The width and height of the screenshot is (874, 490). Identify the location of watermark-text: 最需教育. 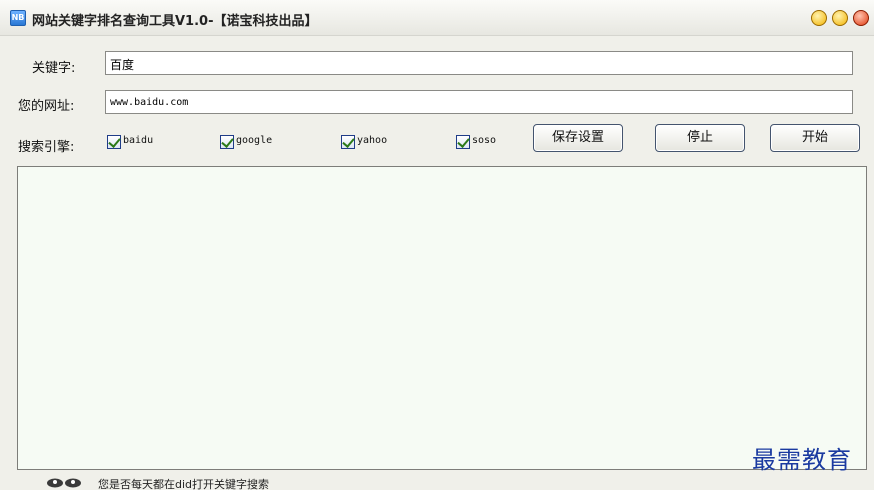
(802, 460).